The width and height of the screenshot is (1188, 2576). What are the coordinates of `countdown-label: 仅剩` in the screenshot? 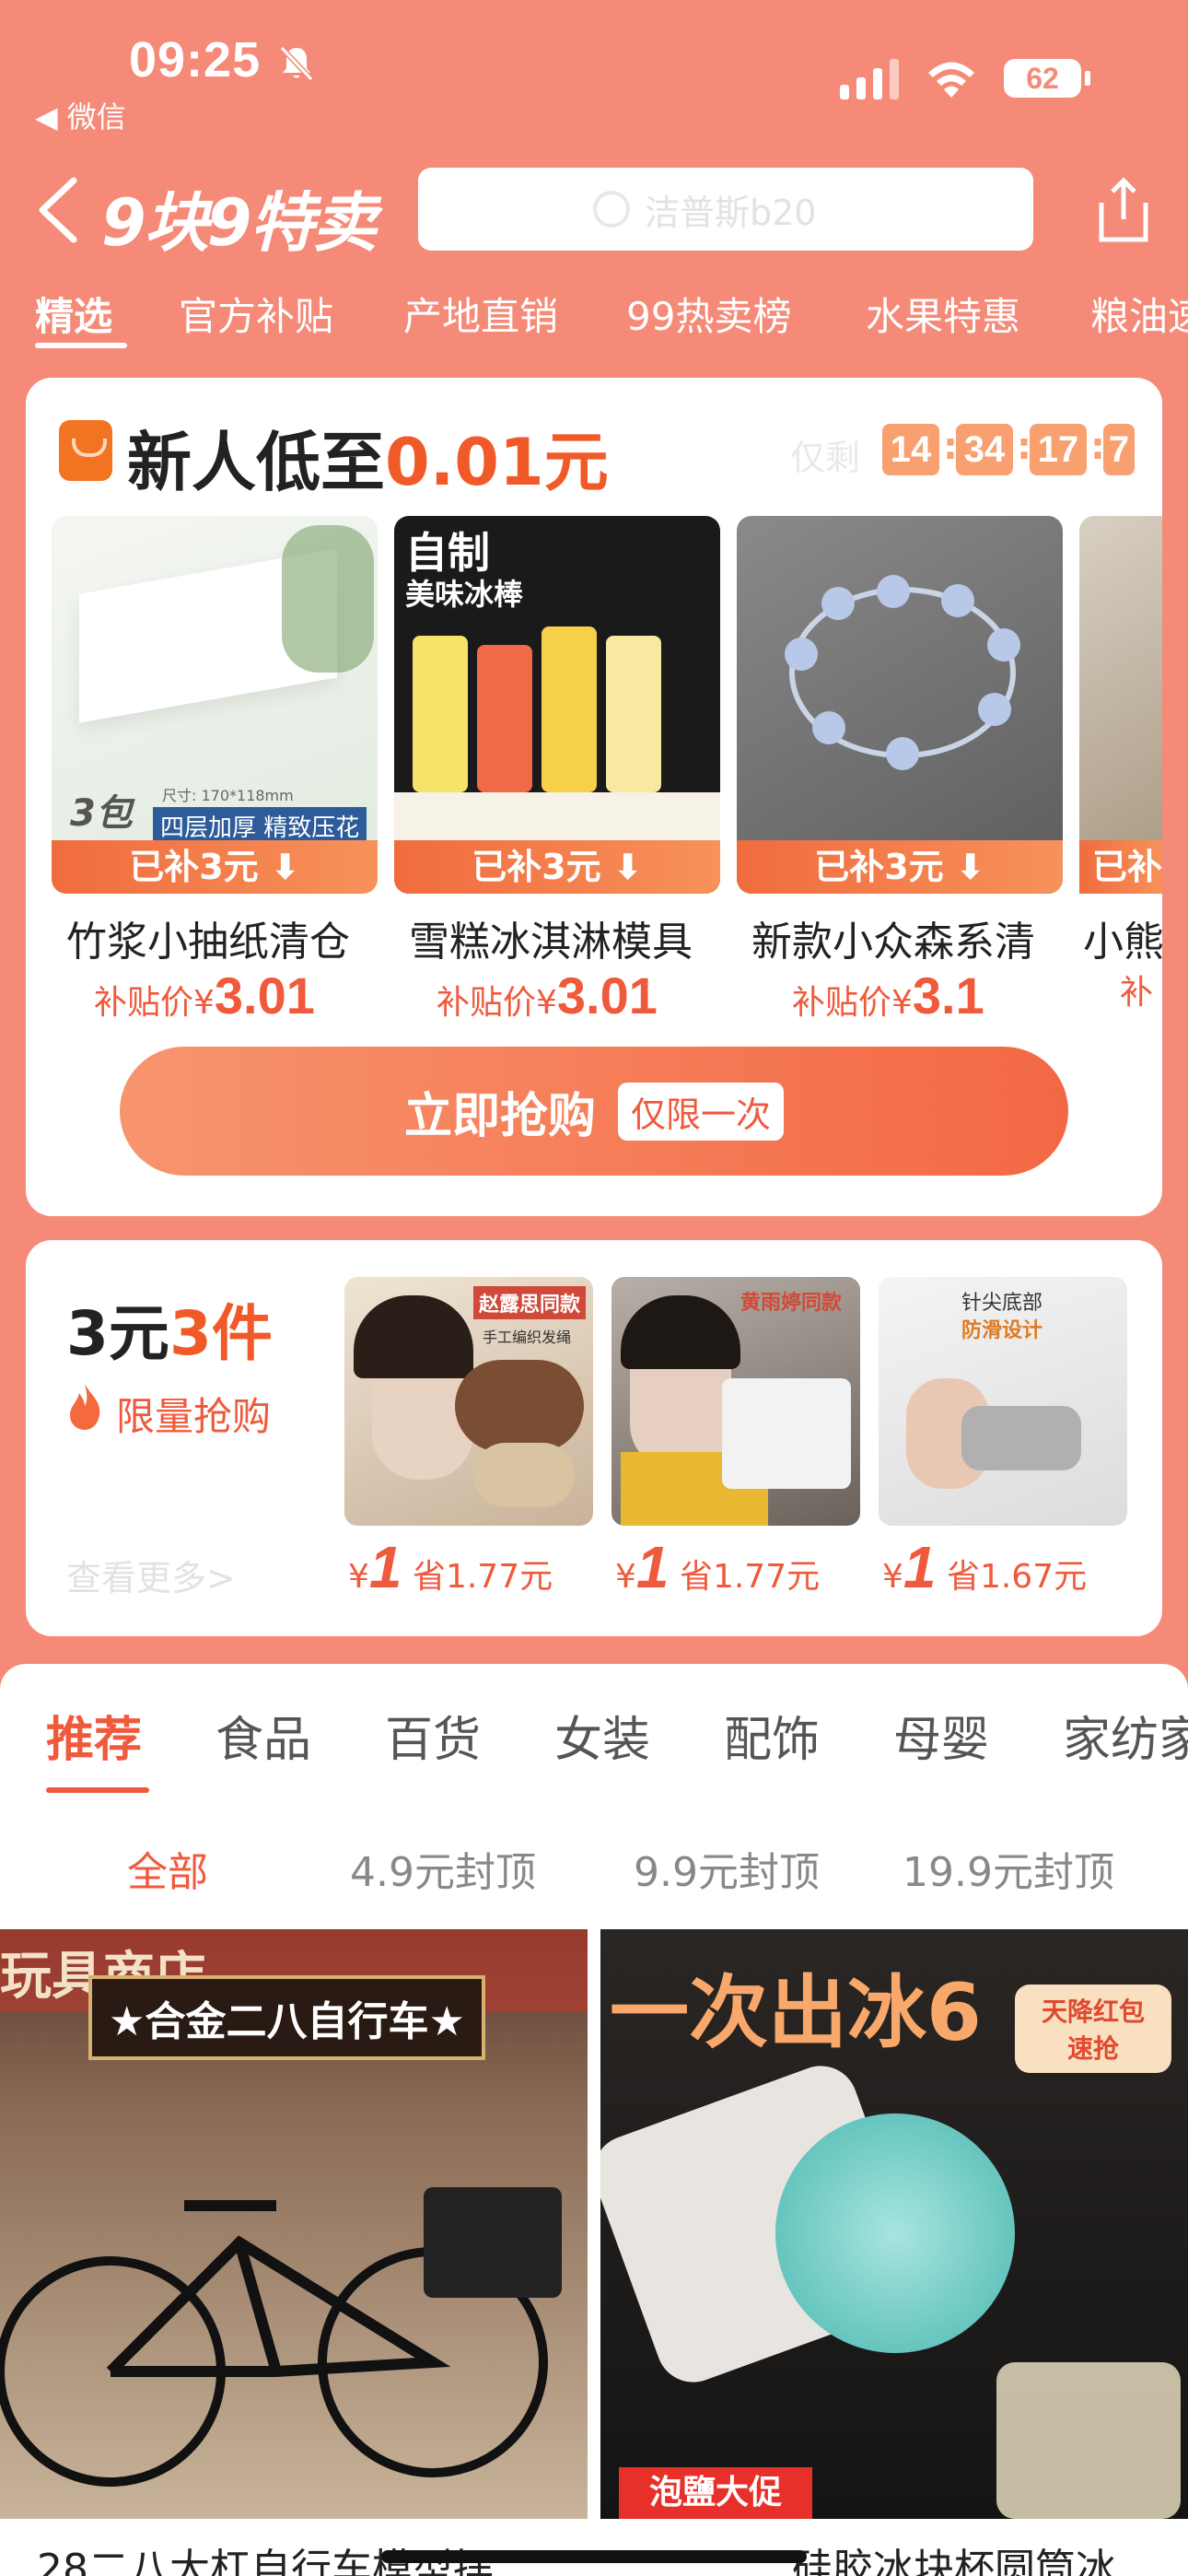 It's located at (825, 458).